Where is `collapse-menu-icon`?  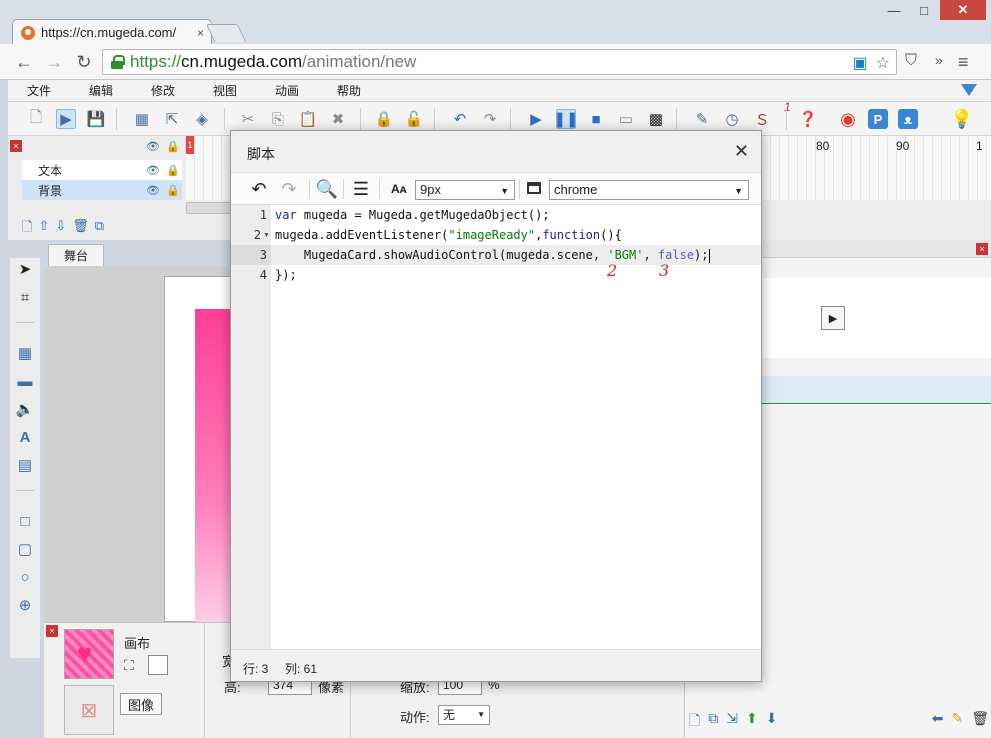
collapse-menu-icon is located at coordinates (969, 90).